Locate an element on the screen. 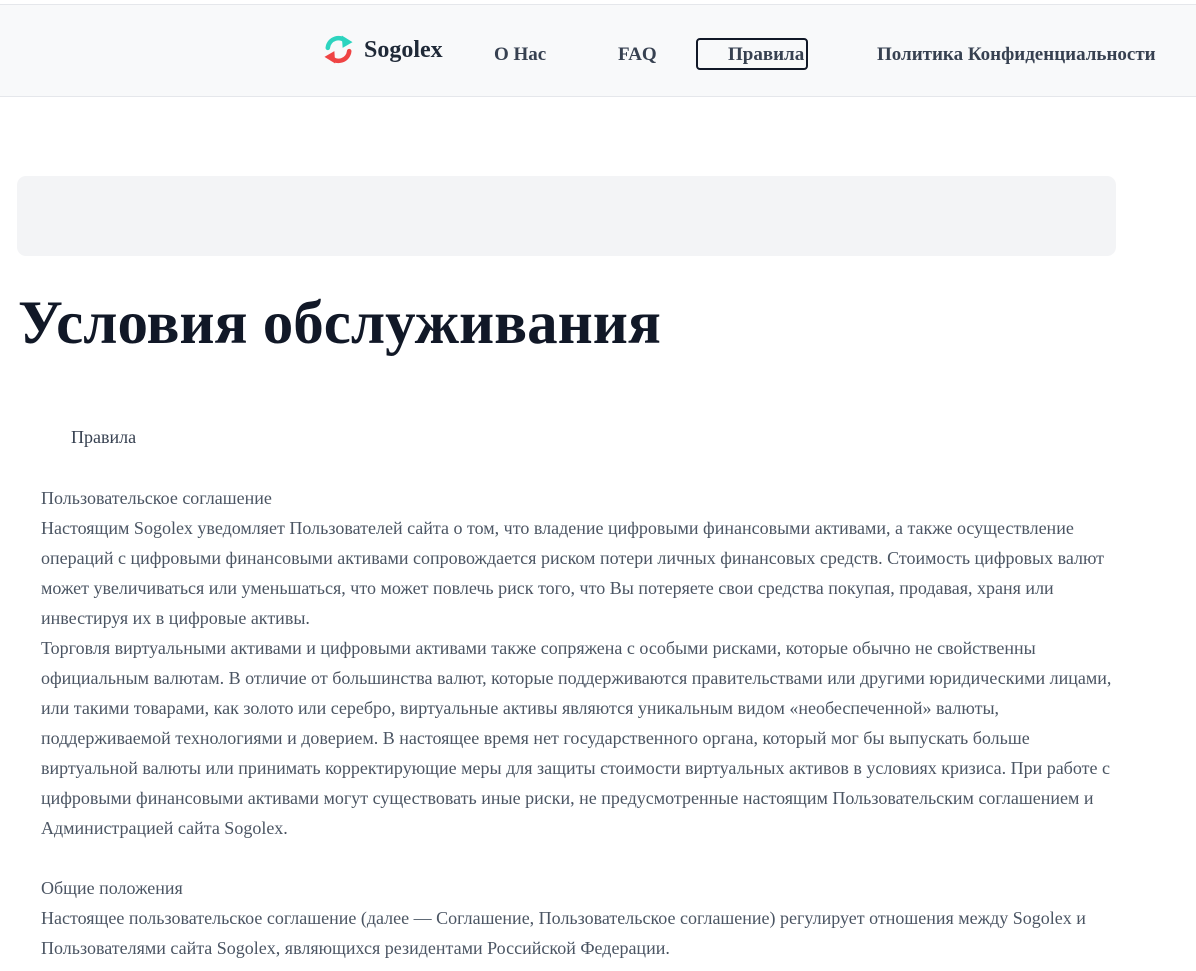  banner-placeholder is located at coordinates (566, 216).